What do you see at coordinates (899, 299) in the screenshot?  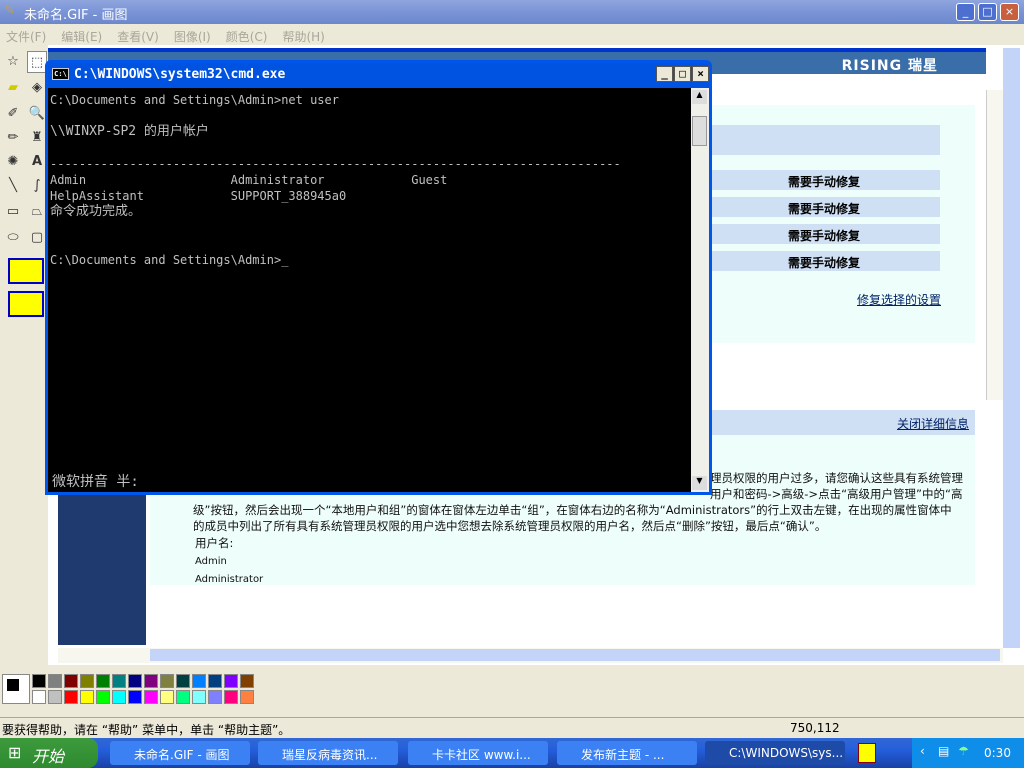 I see `repair-settings-link: 修复选择的设置` at bounding box center [899, 299].